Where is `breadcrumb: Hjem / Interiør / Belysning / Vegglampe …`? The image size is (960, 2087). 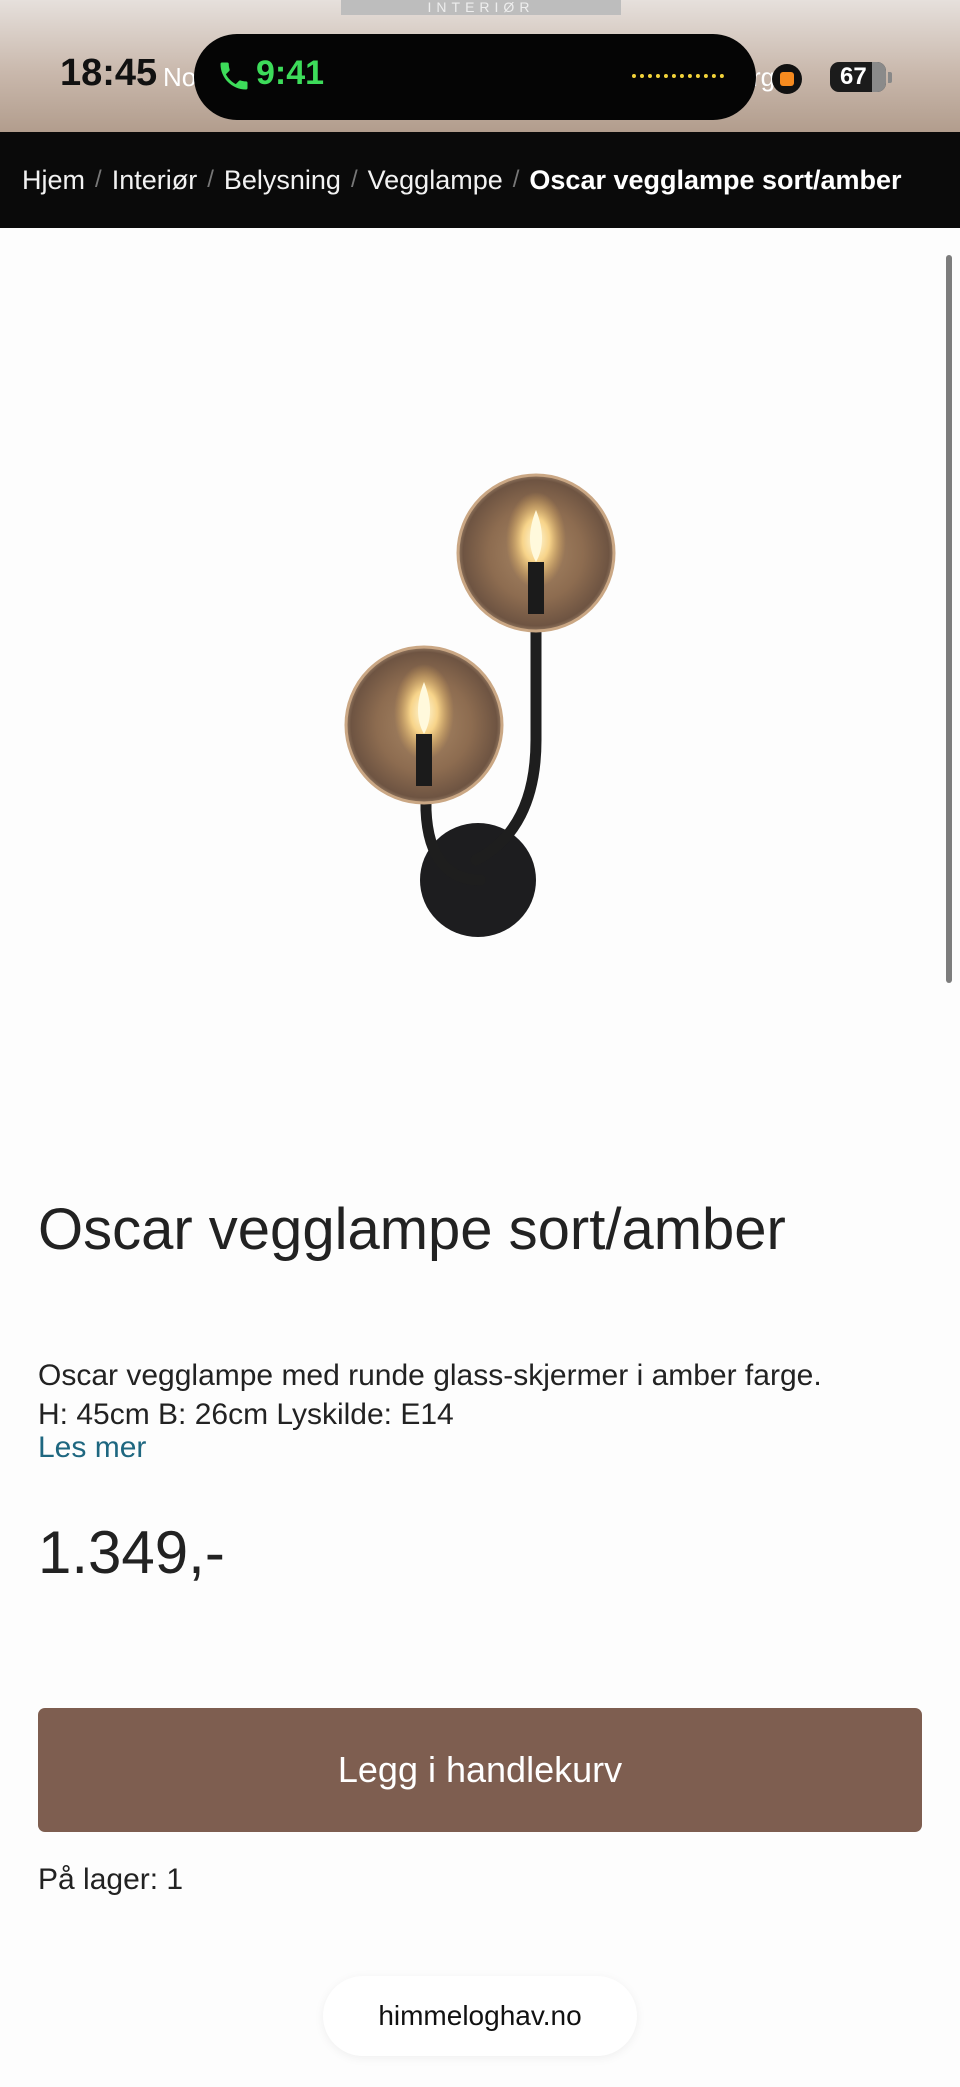 breadcrumb: Hjem / Interiør / Belysning / Vegglampe … is located at coordinates (480, 180).